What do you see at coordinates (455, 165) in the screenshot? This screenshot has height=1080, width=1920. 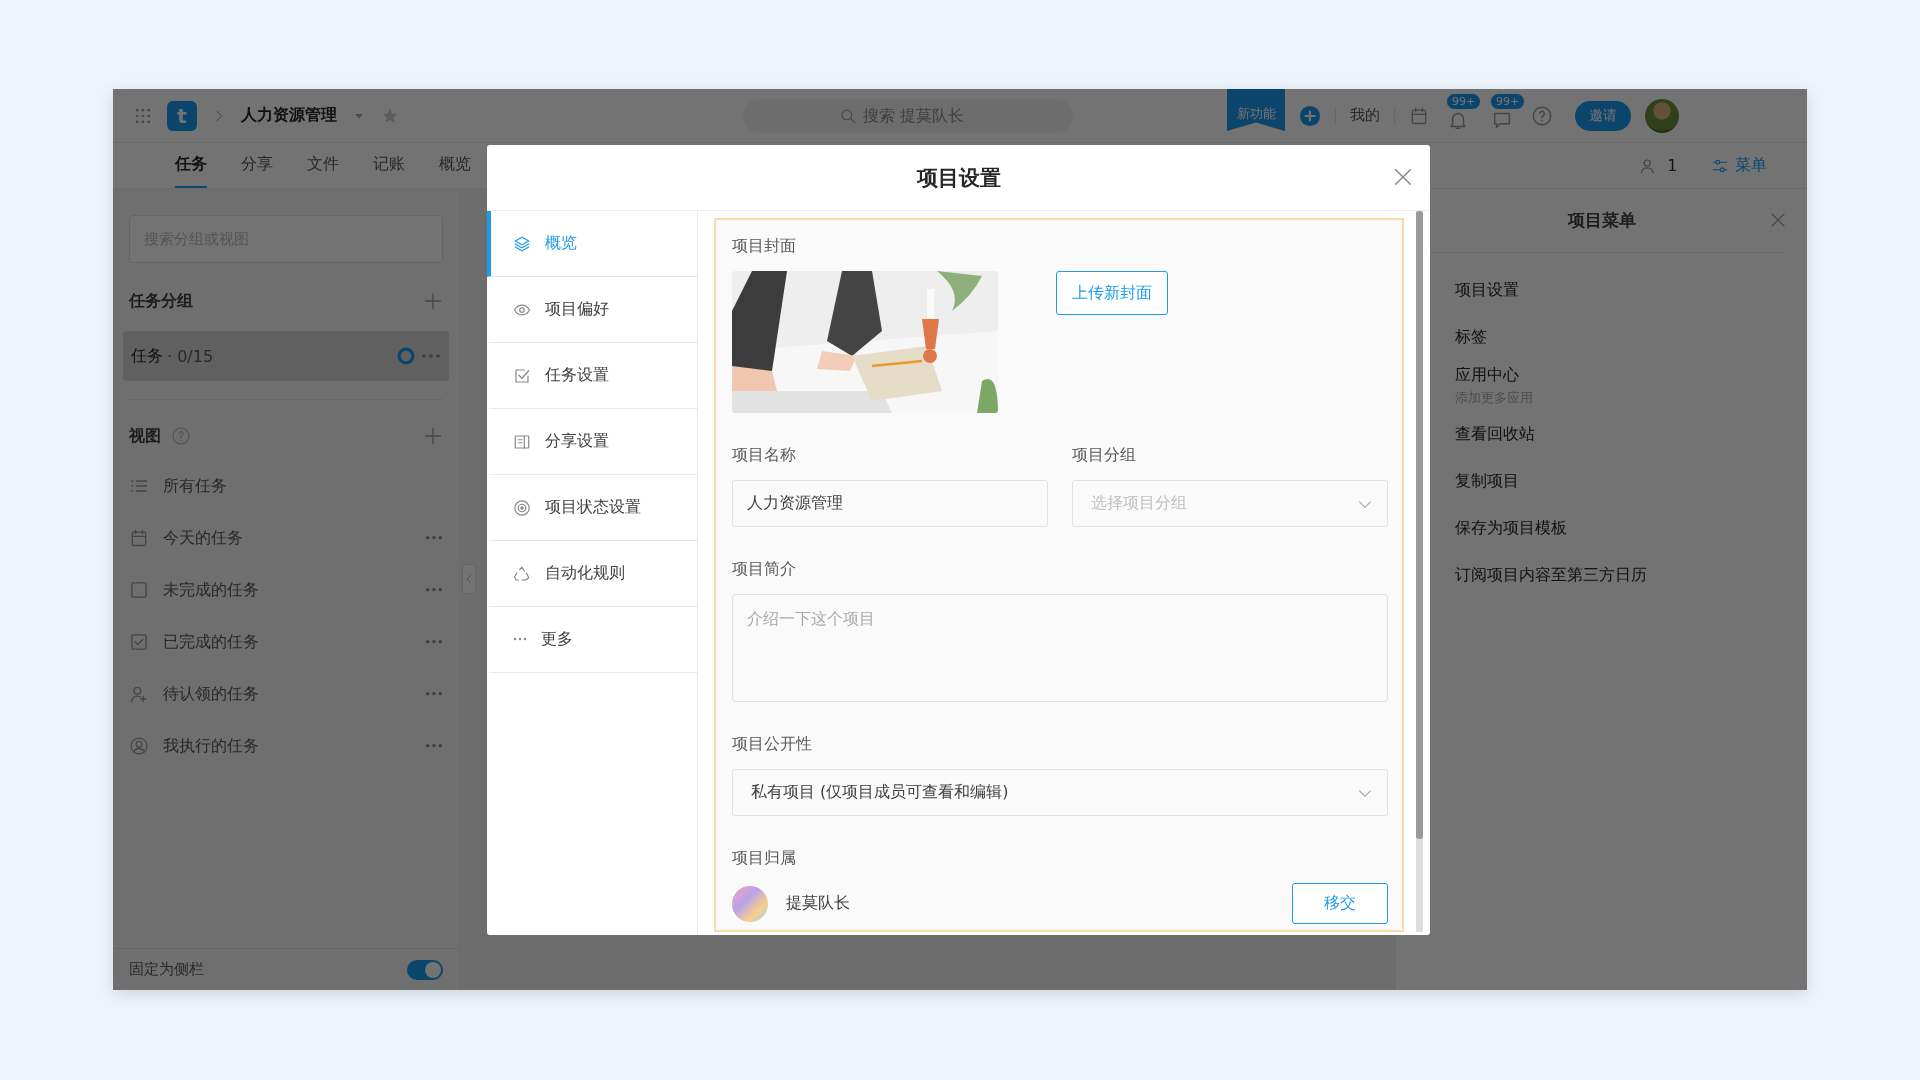 I see `tab: 概览` at bounding box center [455, 165].